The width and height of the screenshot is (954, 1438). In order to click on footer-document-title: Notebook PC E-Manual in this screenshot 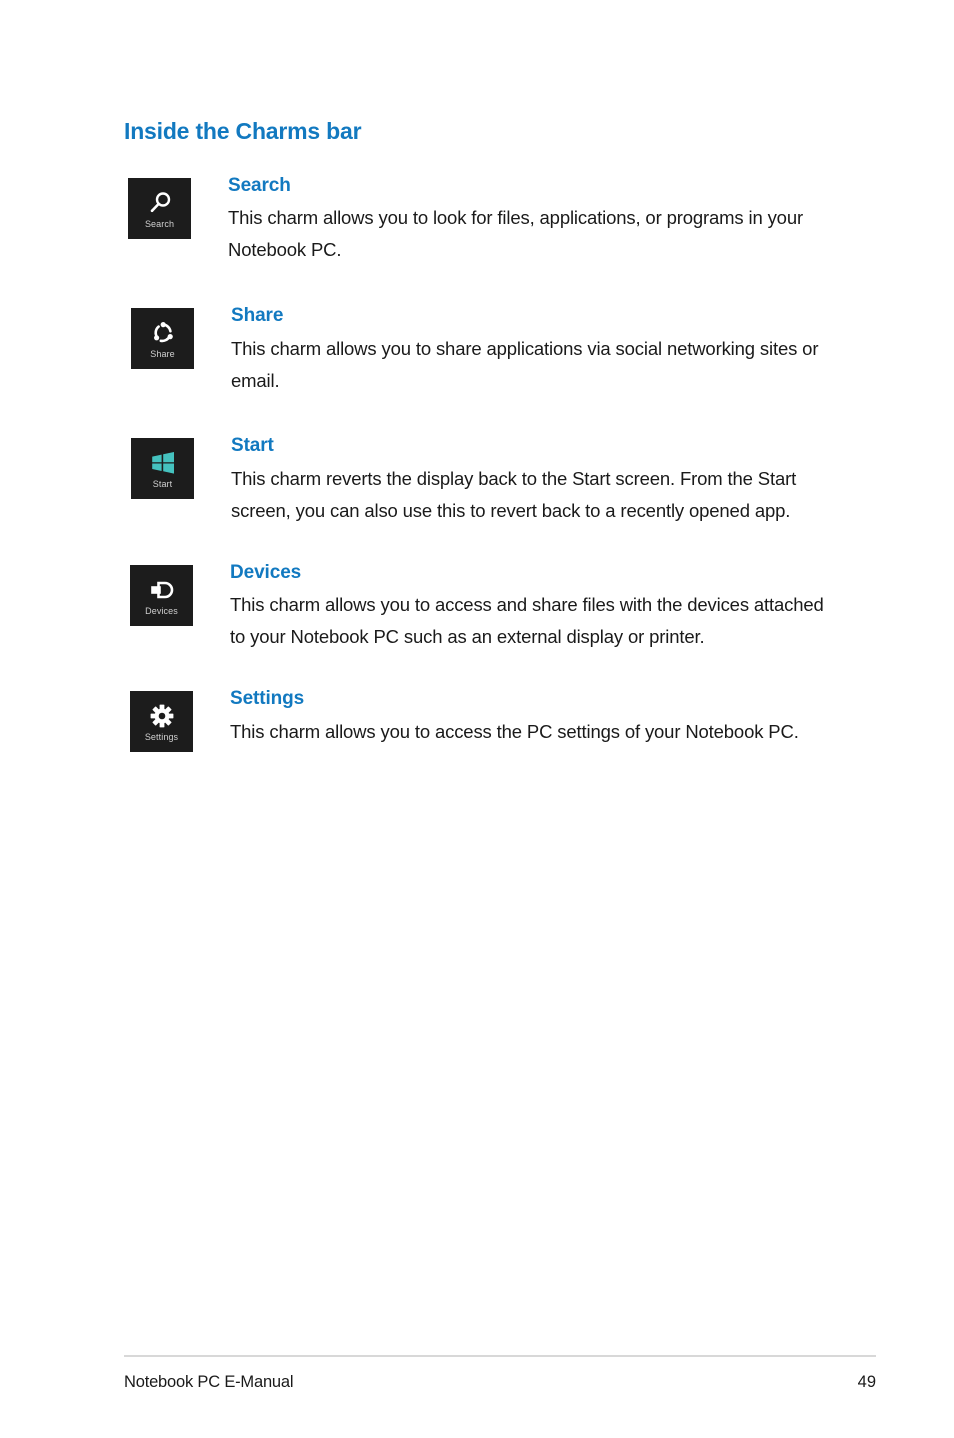, I will do `click(209, 1382)`.